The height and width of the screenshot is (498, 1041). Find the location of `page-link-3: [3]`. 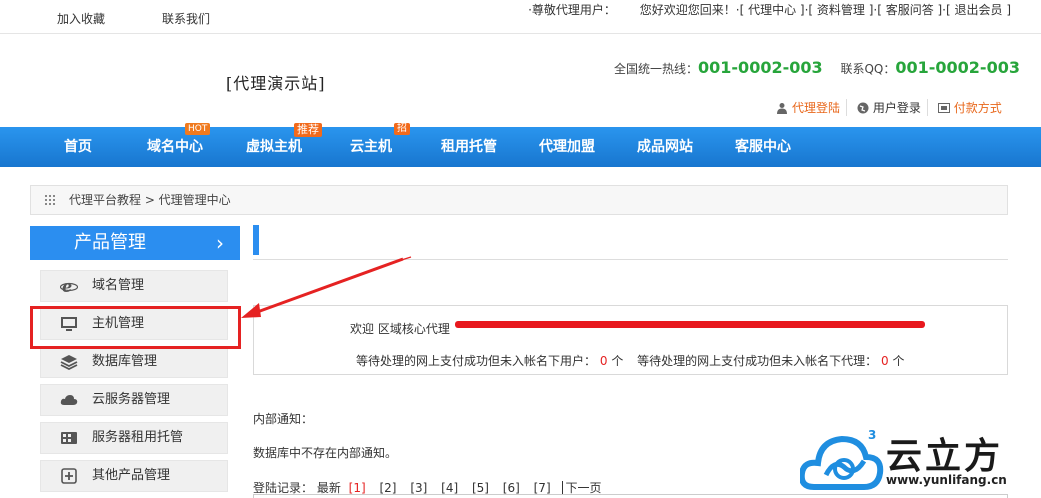

page-link-3: [3] is located at coordinates (418, 488).